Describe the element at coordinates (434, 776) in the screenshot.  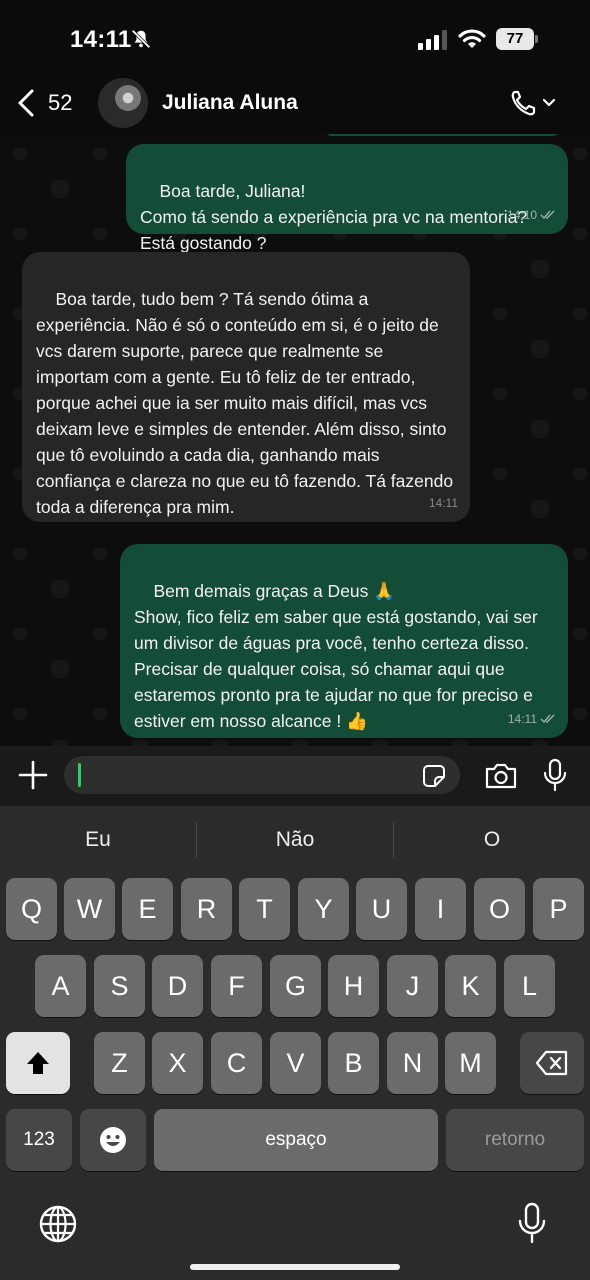
I see `sticker-icon` at that location.